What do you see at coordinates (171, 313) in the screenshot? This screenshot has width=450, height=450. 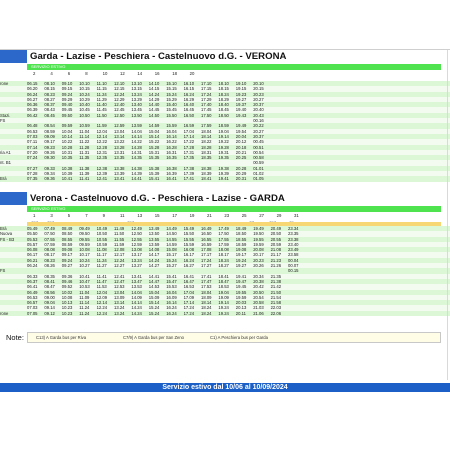 I see `departure-time: 16.24` at bounding box center [171, 313].